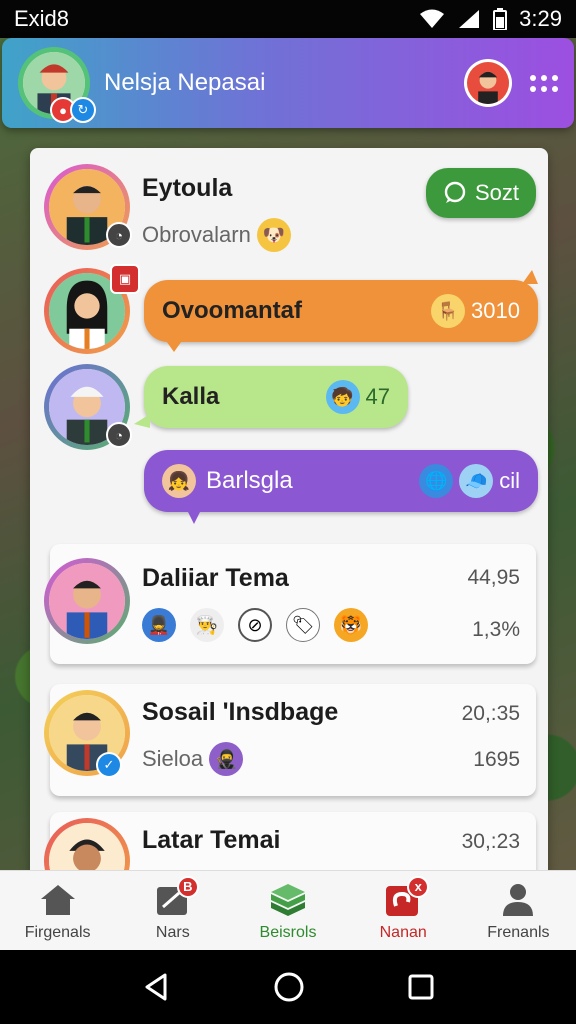 The height and width of the screenshot is (1024, 576). What do you see at coordinates (488, 83) in the screenshot?
I see `header-profile-avatar` at bounding box center [488, 83].